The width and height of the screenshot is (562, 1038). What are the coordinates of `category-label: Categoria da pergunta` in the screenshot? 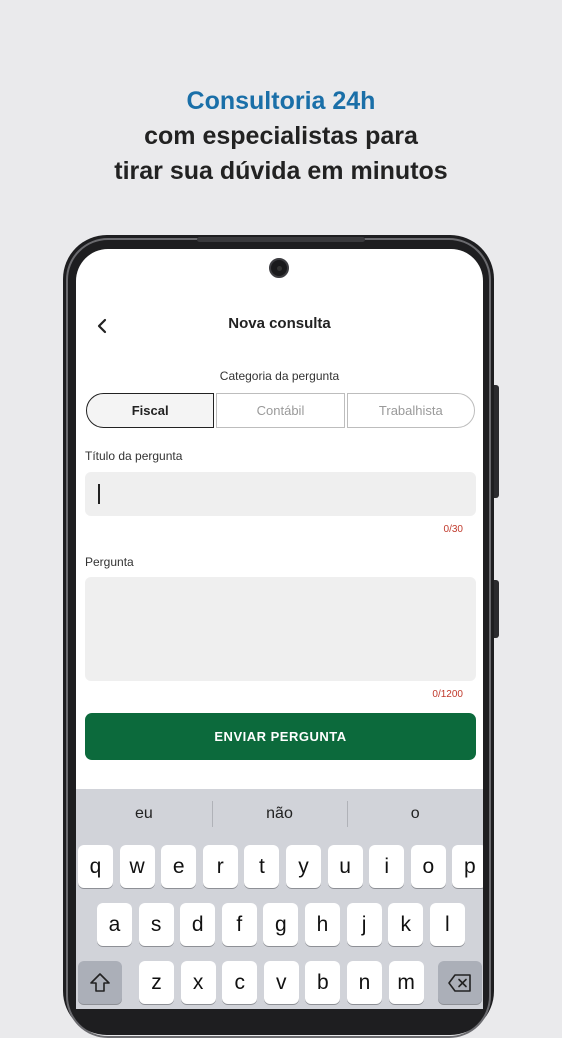 It's located at (279, 376).